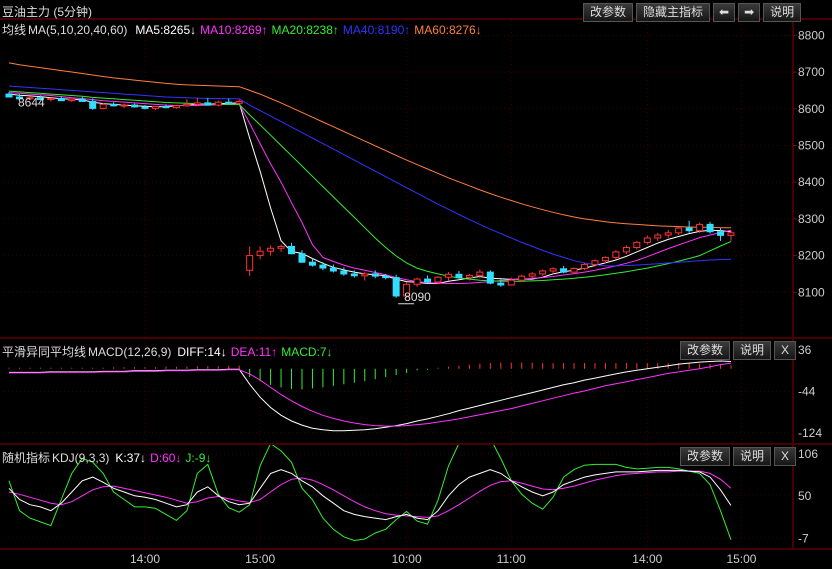 The image size is (832, 569). I want to click on ma60-label: MA60:8276↓, so click(448, 30).